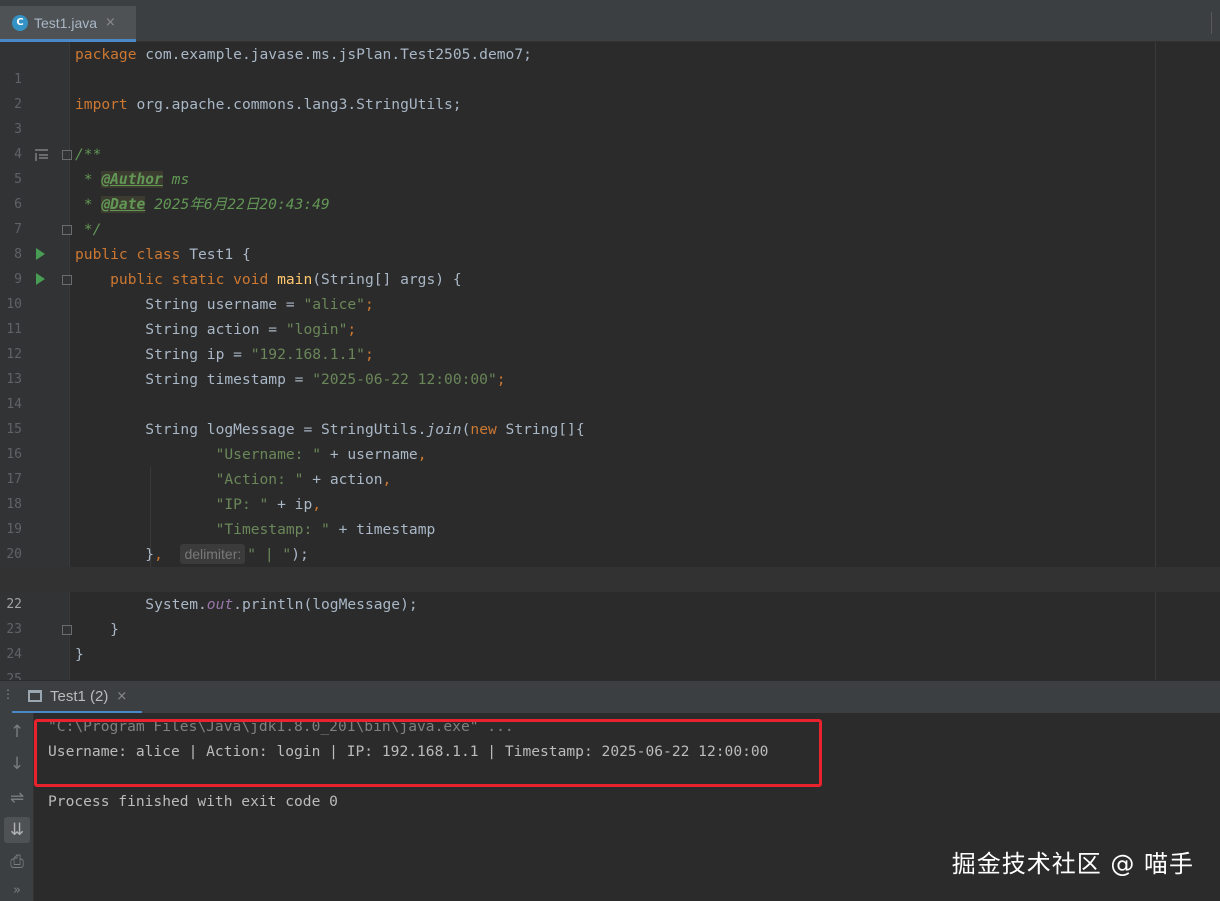  I want to click on editor-tab-test1-java: C Test1.java ×, so click(68, 24).